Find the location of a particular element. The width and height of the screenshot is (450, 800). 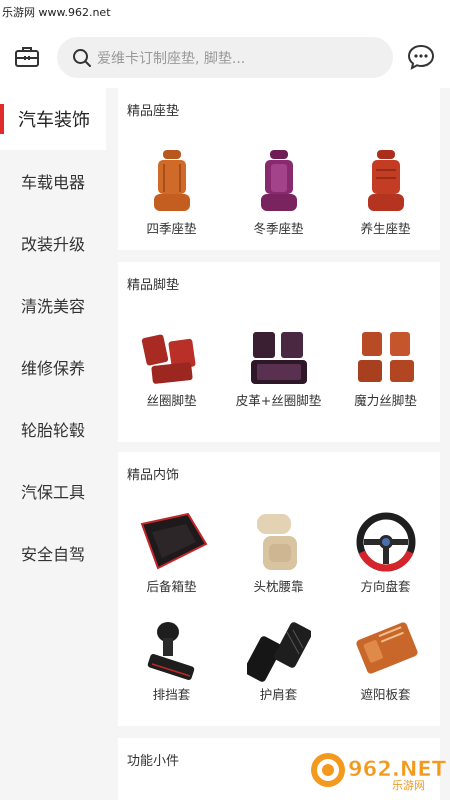

sidebar-item-label: 车载电器 is located at coordinates (53, 182).